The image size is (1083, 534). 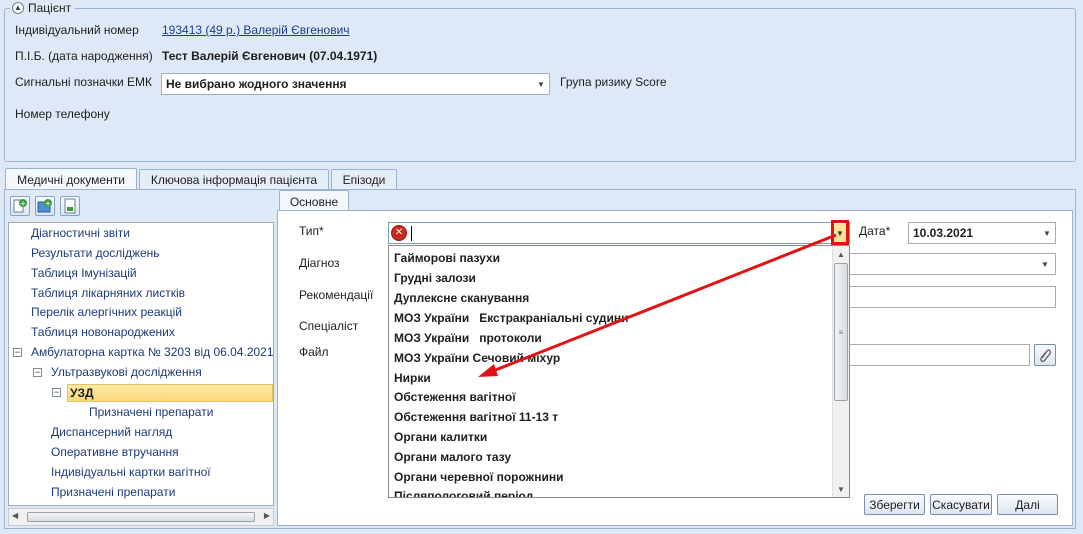 What do you see at coordinates (894, 504) in the screenshot?
I see `save-button: Зберегти` at bounding box center [894, 504].